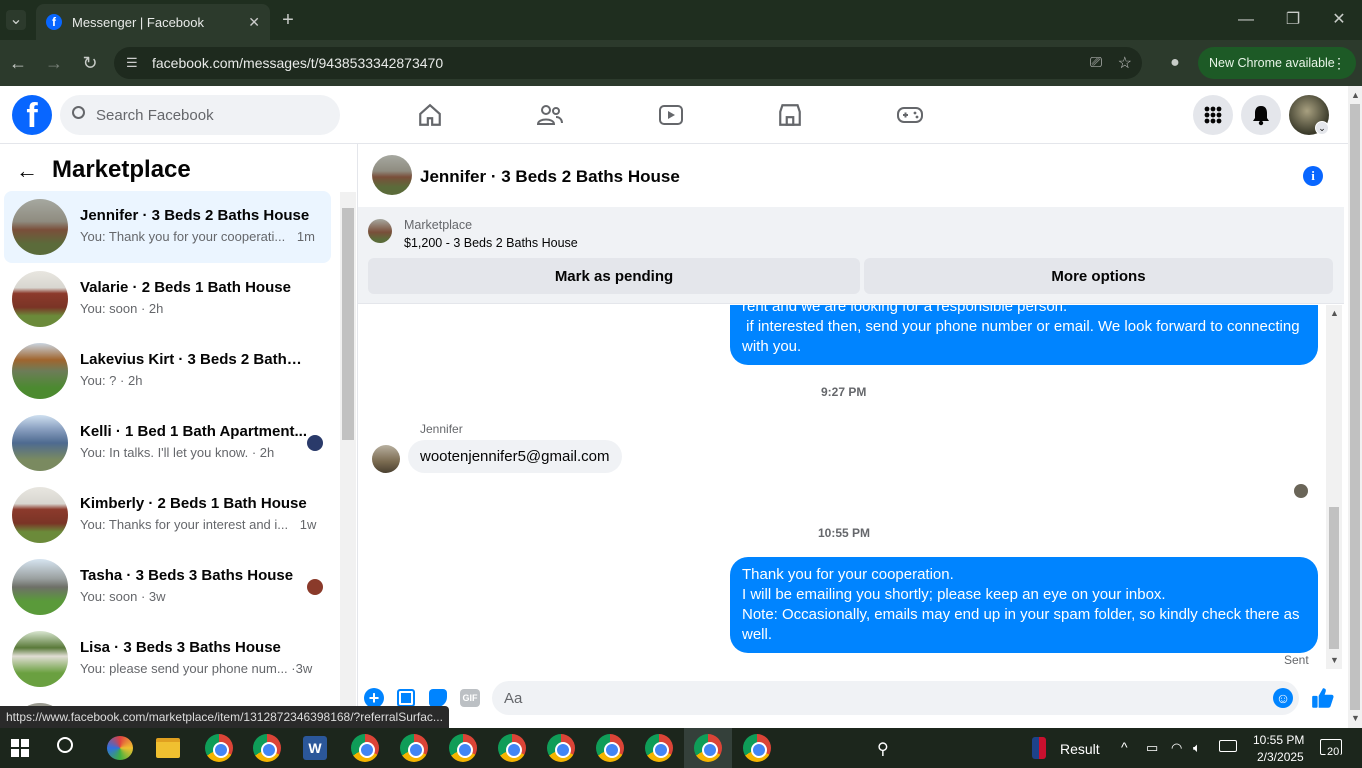 This screenshot has height=768, width=1362. Describe the element at coordinates (491, 243) in the screenshot. I see `listing-detail: $1,200 - 3 Beds 2 Baths House` at that location.